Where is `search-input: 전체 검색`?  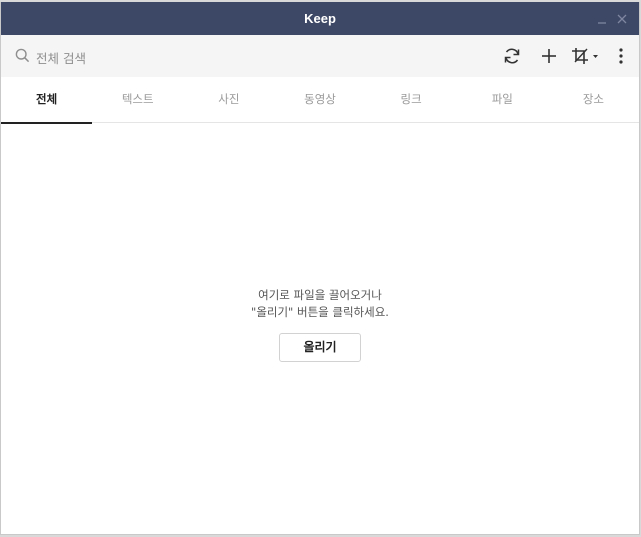
search-input: 전체 검색 is located at coordinates (50, 57).